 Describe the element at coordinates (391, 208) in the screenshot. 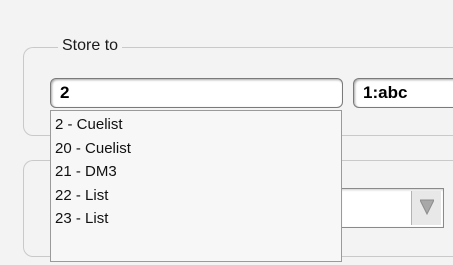

I see `lower-select` at that location.